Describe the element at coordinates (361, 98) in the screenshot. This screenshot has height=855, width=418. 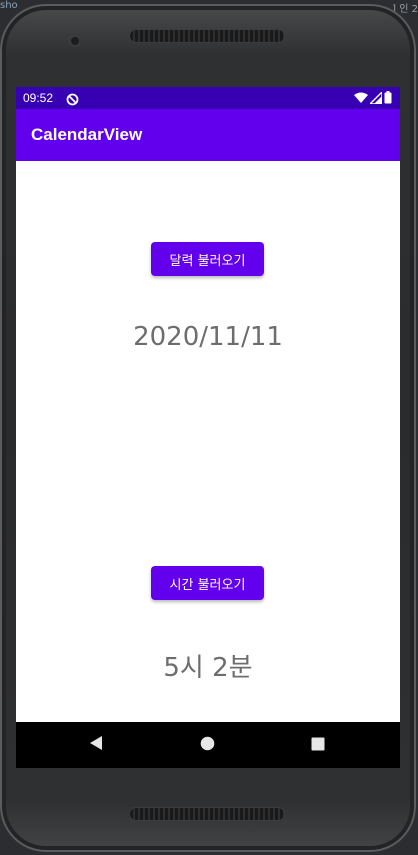
I see `wifi-icon` at that location.